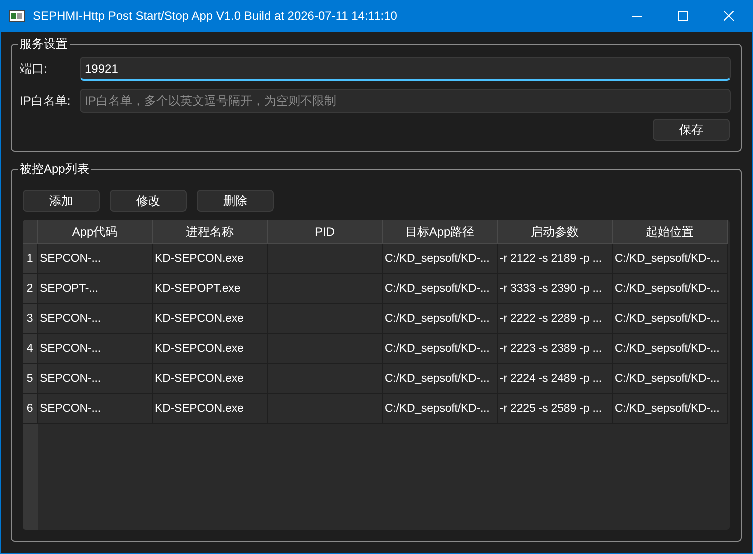 The height and width of the screenshot is (554, 753). Describe the element at coordinates (44, 44) in the screenshot. I see `group-title: 服务设置` at that location.